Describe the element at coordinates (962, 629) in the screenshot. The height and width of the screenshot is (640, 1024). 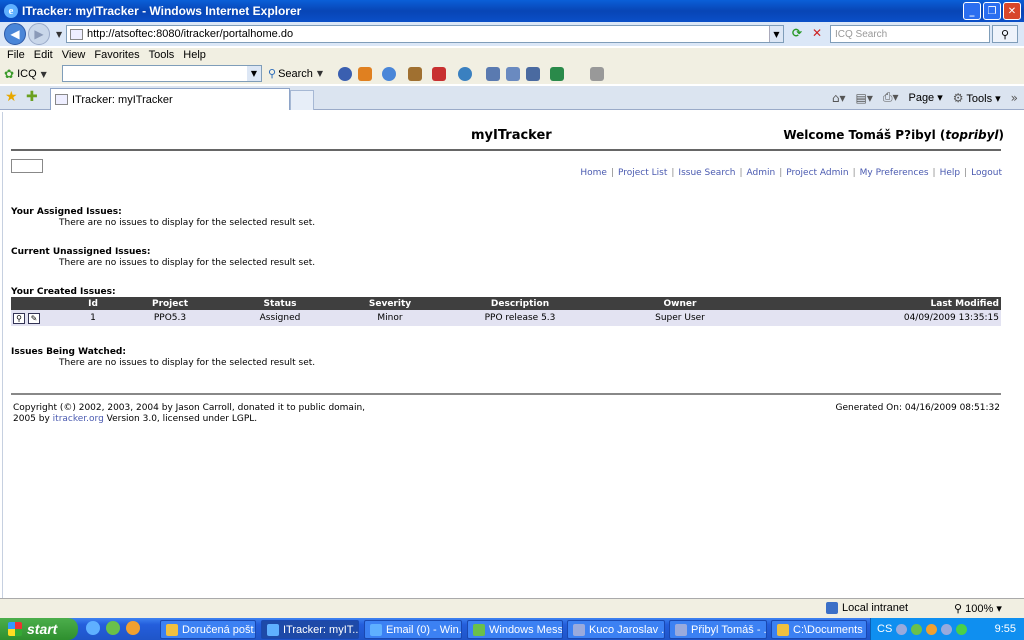
I see `network-icon` at that location.